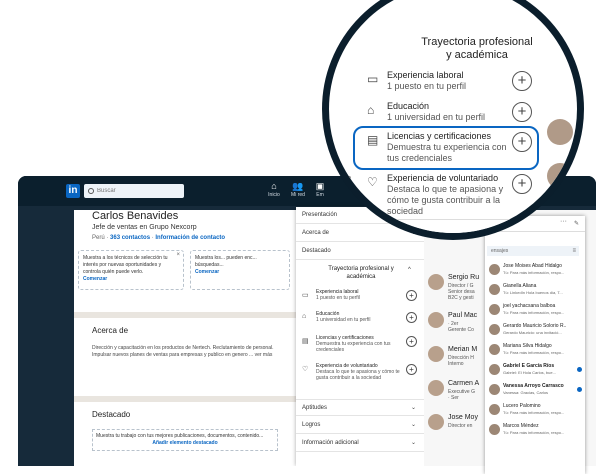 The image size is (600, 474). Describe the element at coordinates (274, 186) in the screenshot. I see `home-icon: ⌂` at that location.